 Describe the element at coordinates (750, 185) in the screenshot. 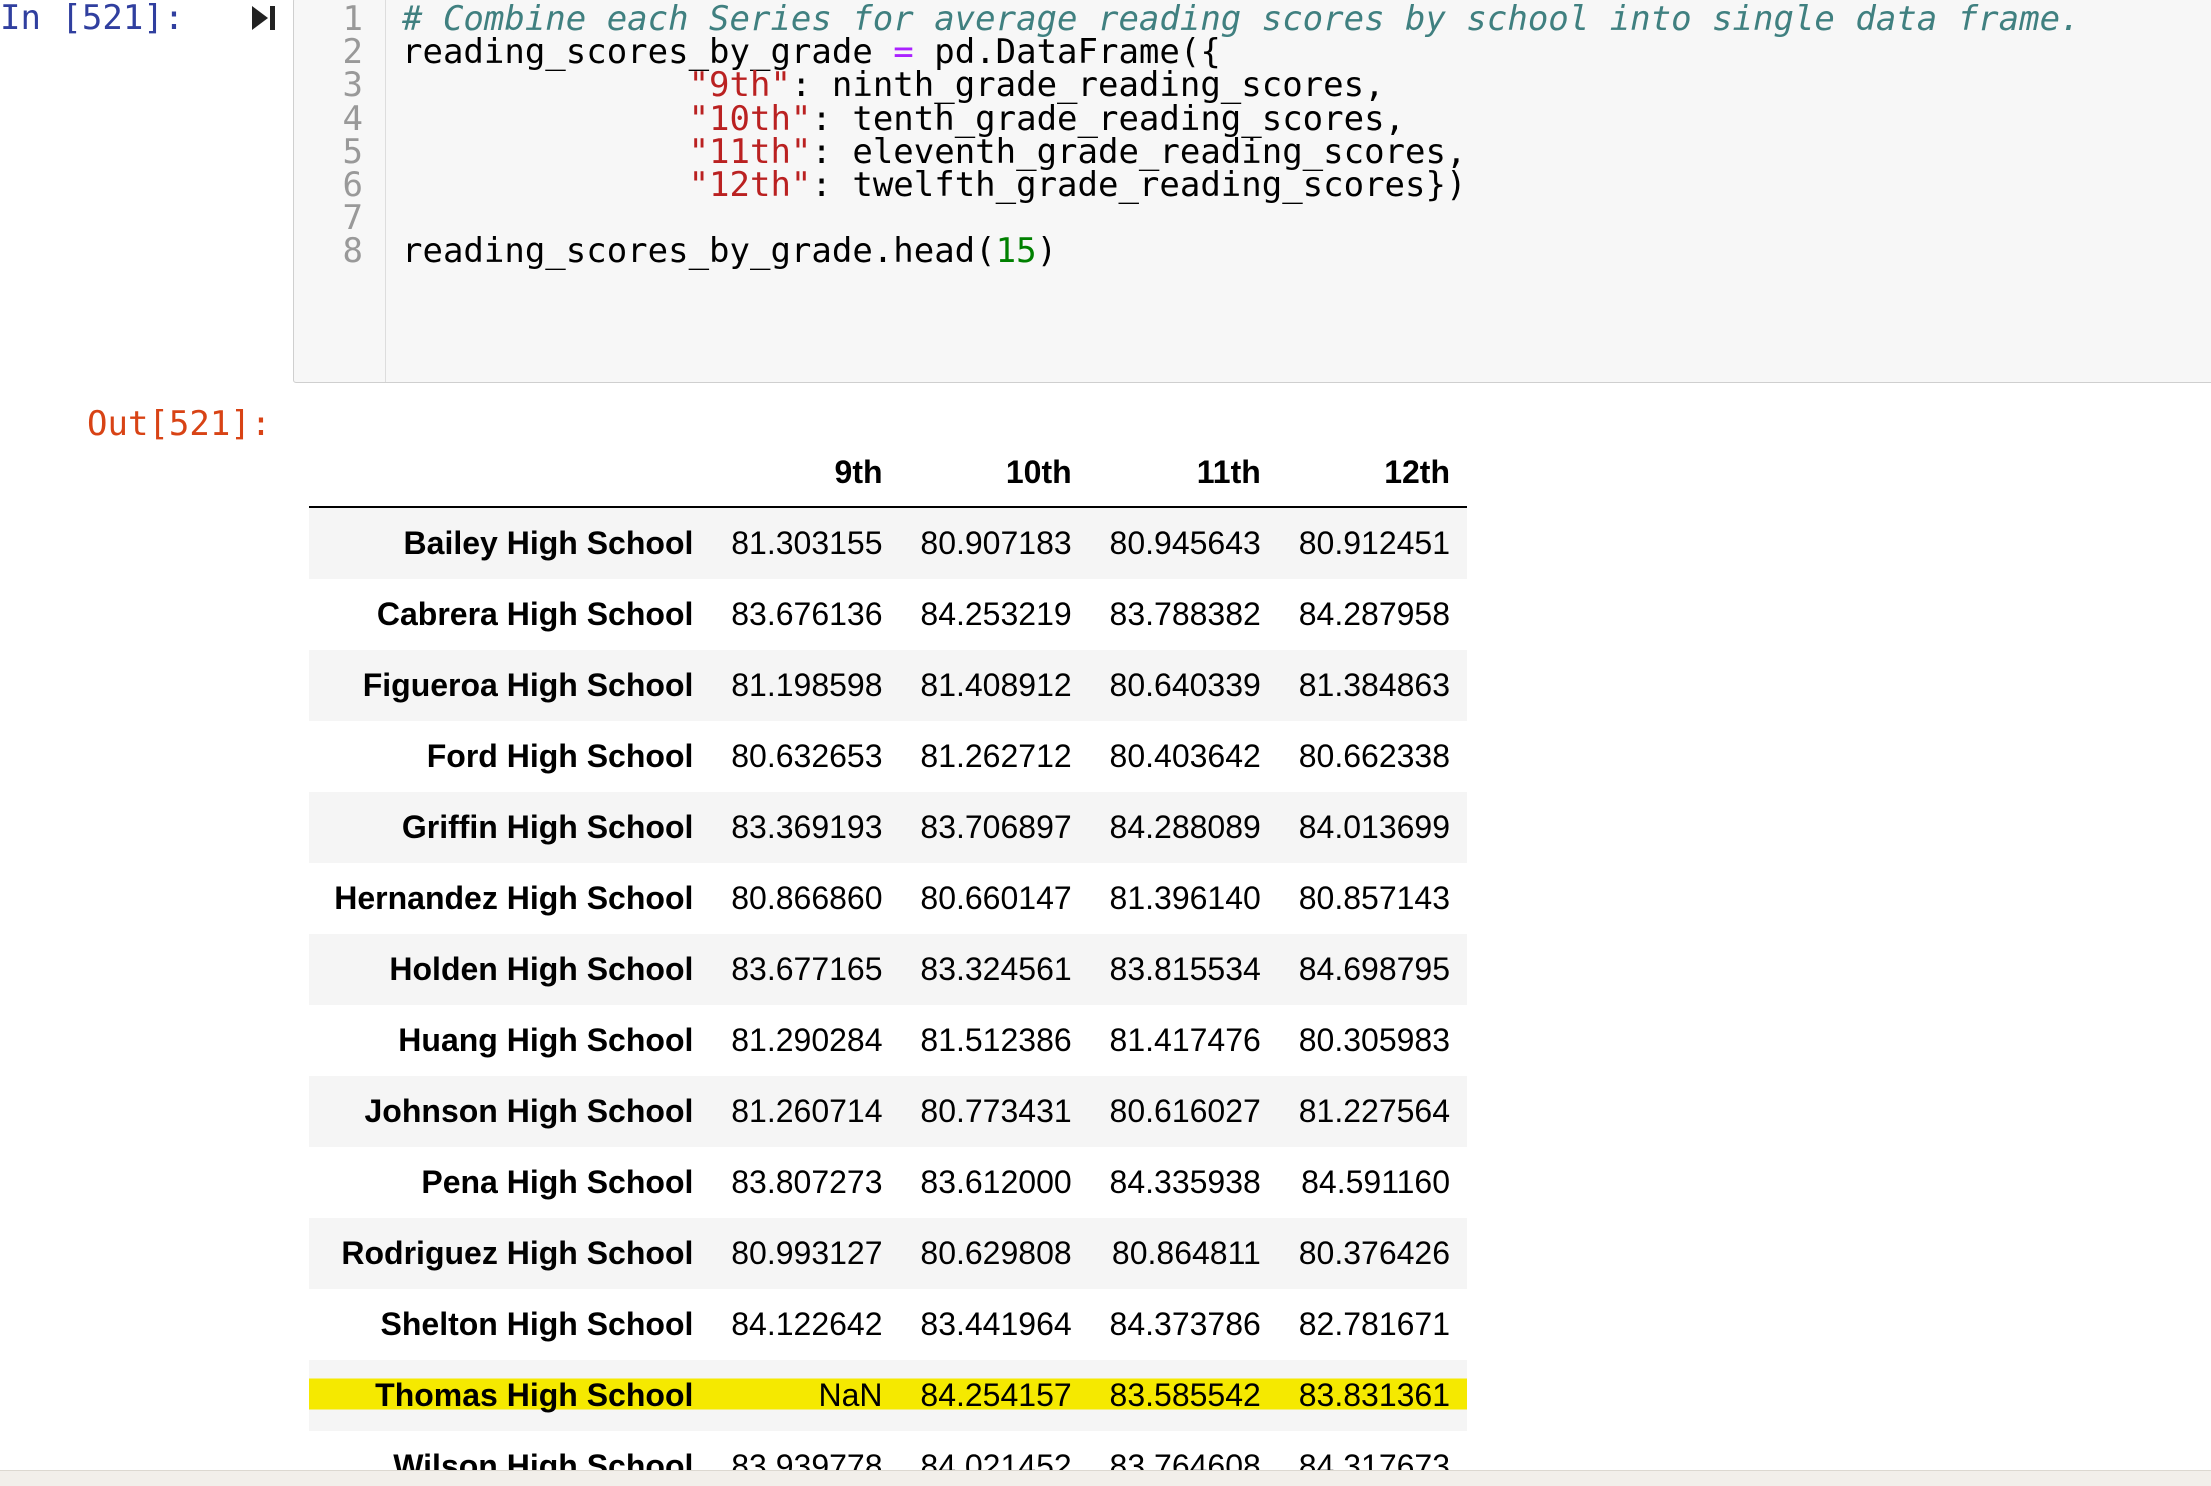

I see `code-string: "12th"` at that location.